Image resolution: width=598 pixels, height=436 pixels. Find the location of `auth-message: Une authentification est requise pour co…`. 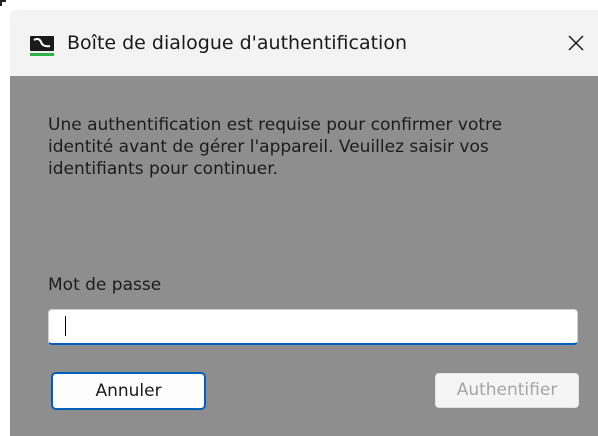

auth-message: Une authentification est requise pour co… is located at coordinates (313, 147).